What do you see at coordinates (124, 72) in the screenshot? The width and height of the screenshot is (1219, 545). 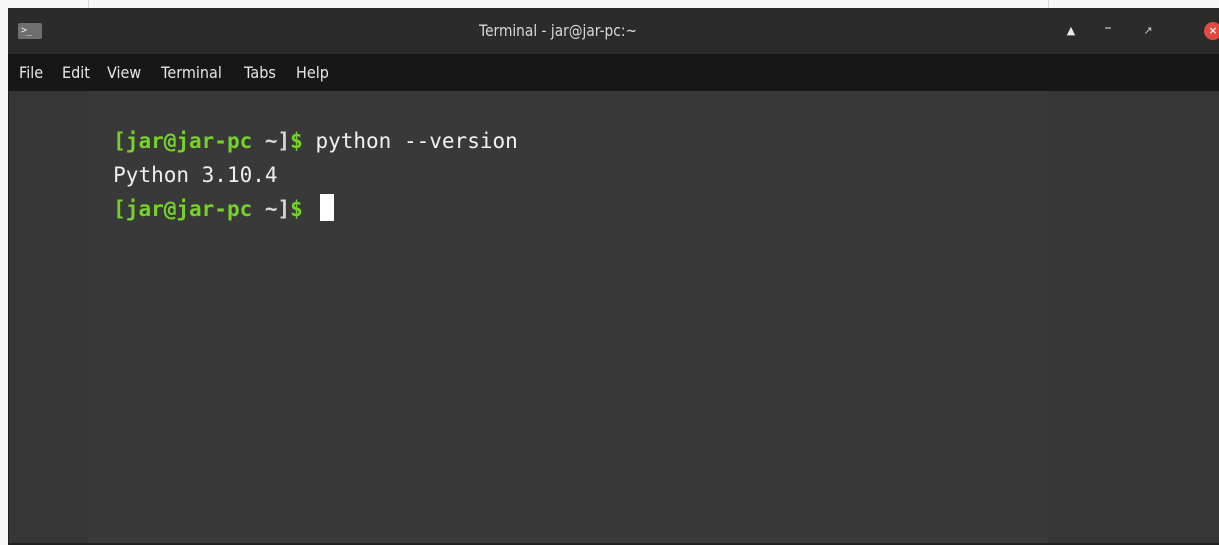 I see `menu-view: View` at bounding box center [124, 72].